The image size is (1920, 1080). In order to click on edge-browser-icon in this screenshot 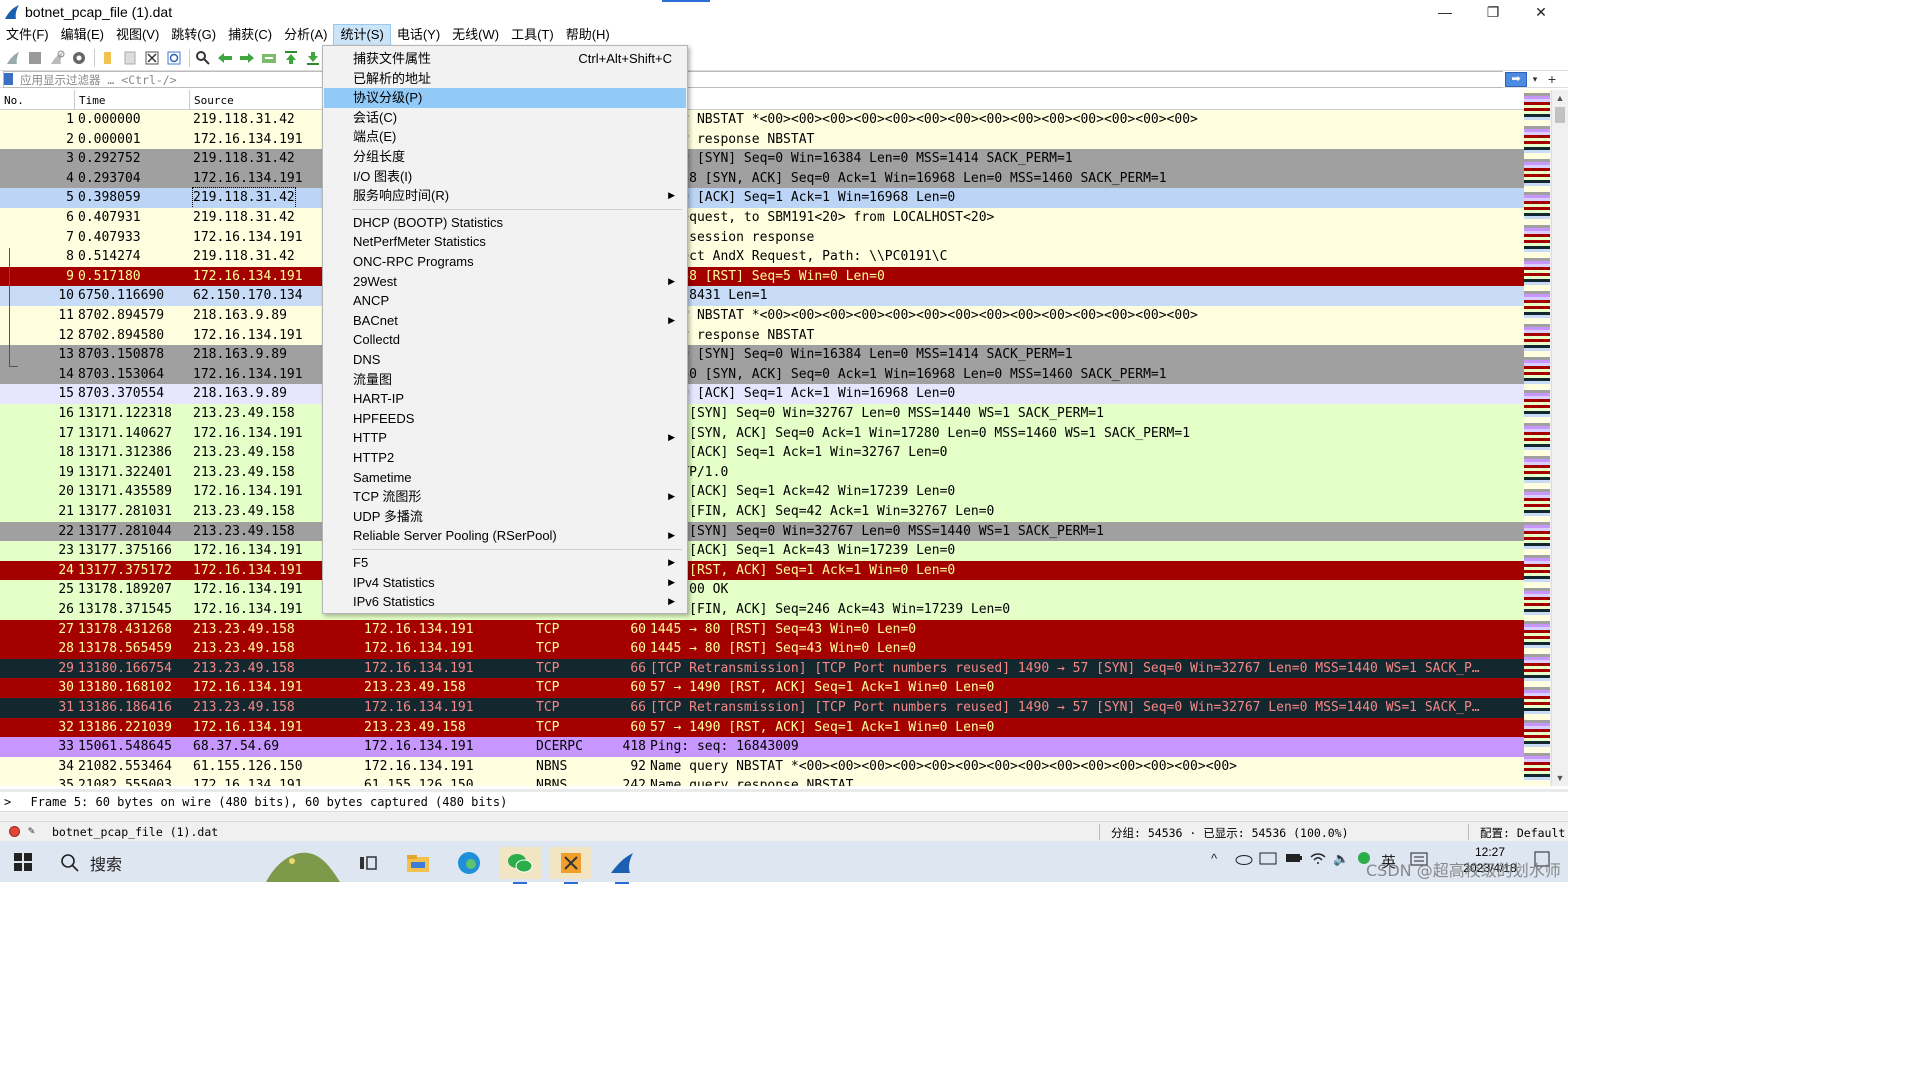, I will do `click(469, 863)`.